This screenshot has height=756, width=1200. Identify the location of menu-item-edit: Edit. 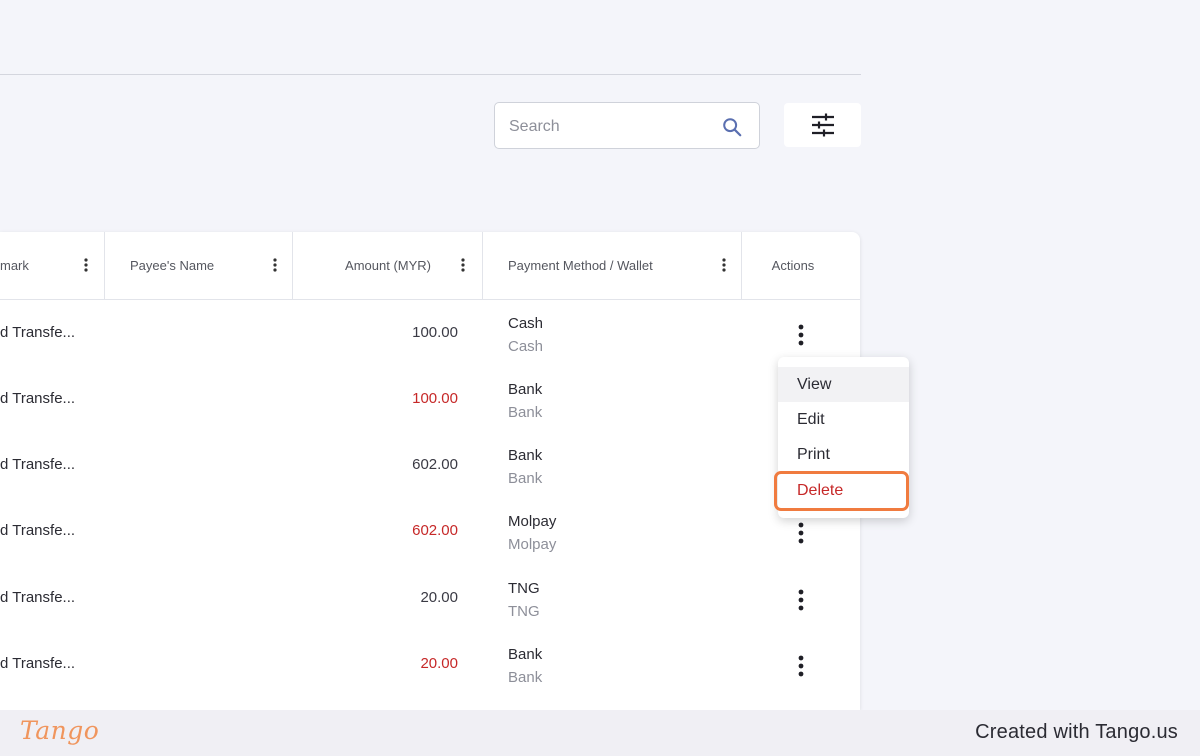
(843, 419).